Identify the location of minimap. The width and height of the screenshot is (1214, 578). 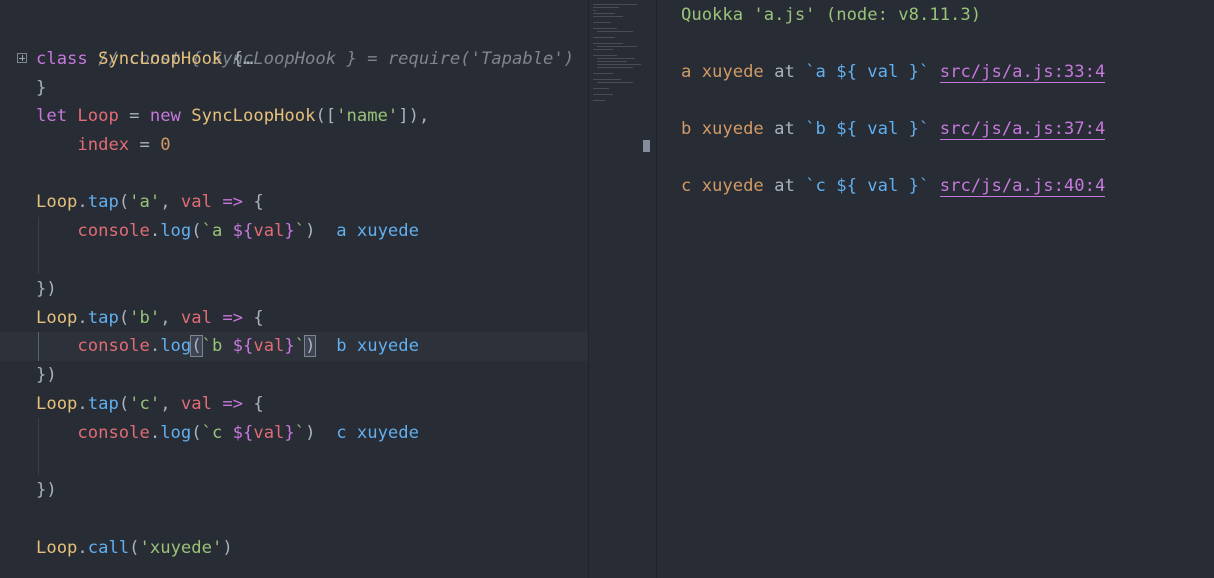
(622, 289).